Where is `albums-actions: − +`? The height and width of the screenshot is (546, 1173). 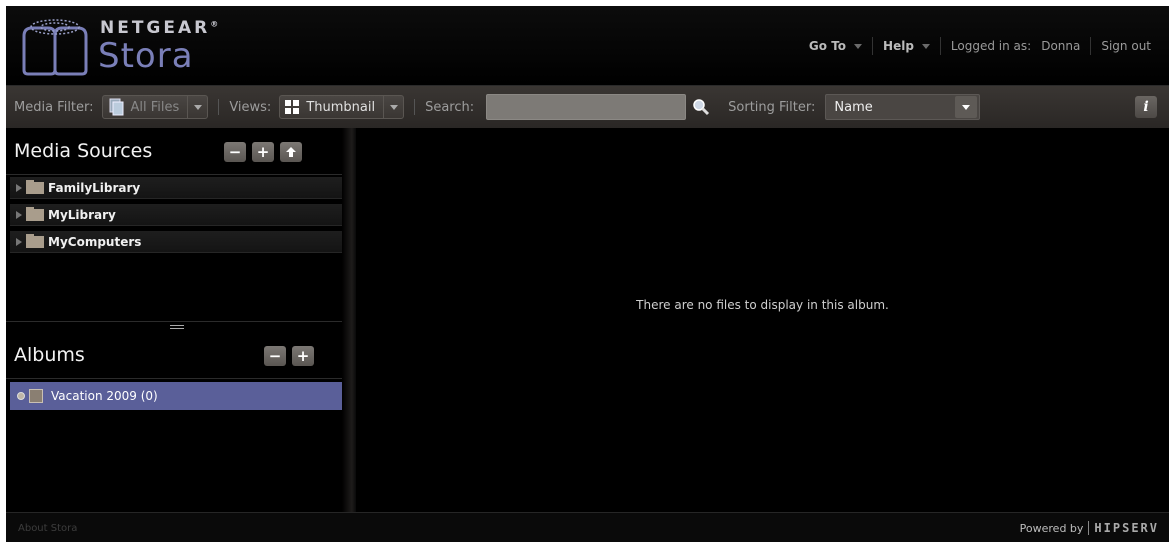 albums-actions: − + is located at coordinates (289, 356).